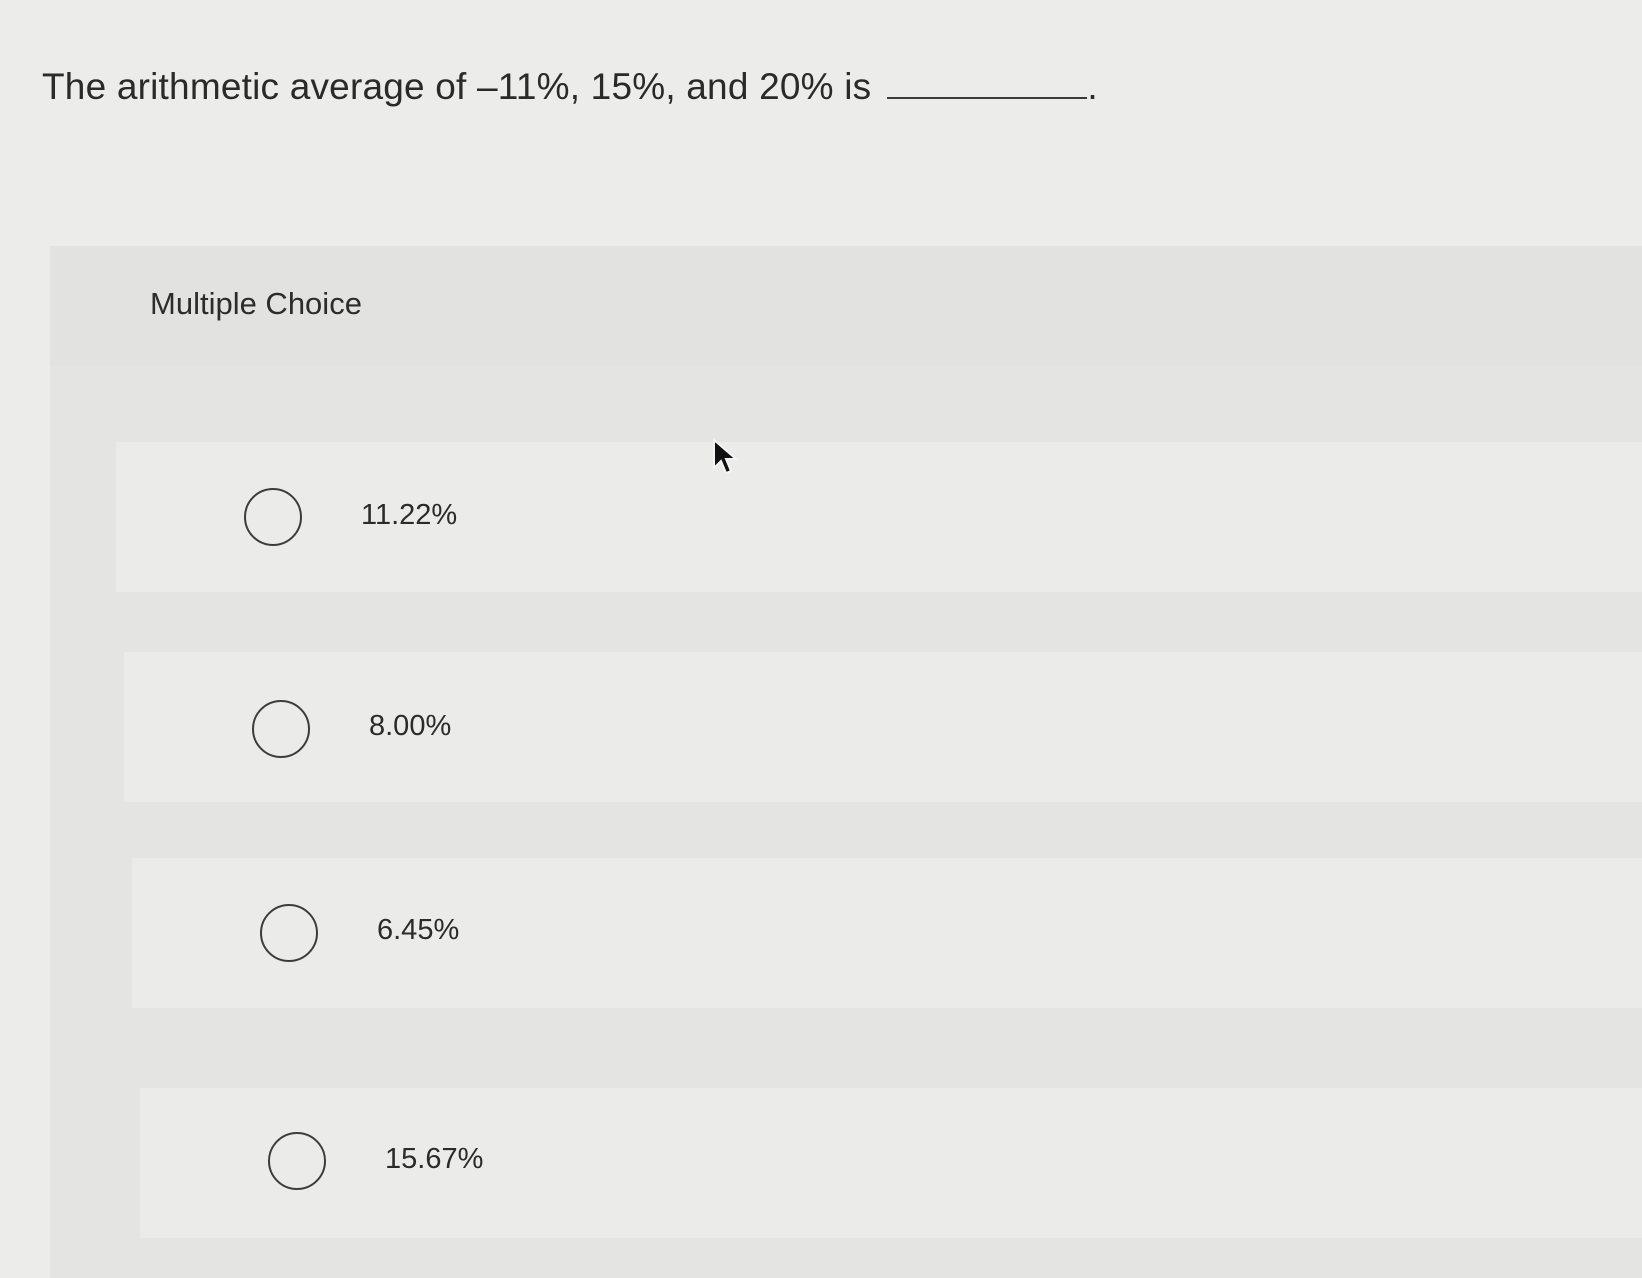 Image resolution: width=1642 pixels, height=1278 pixels. Describe the element at coordinates (883, 727) in the screenshot. I see `option-row-2: 8.00%` at that location.